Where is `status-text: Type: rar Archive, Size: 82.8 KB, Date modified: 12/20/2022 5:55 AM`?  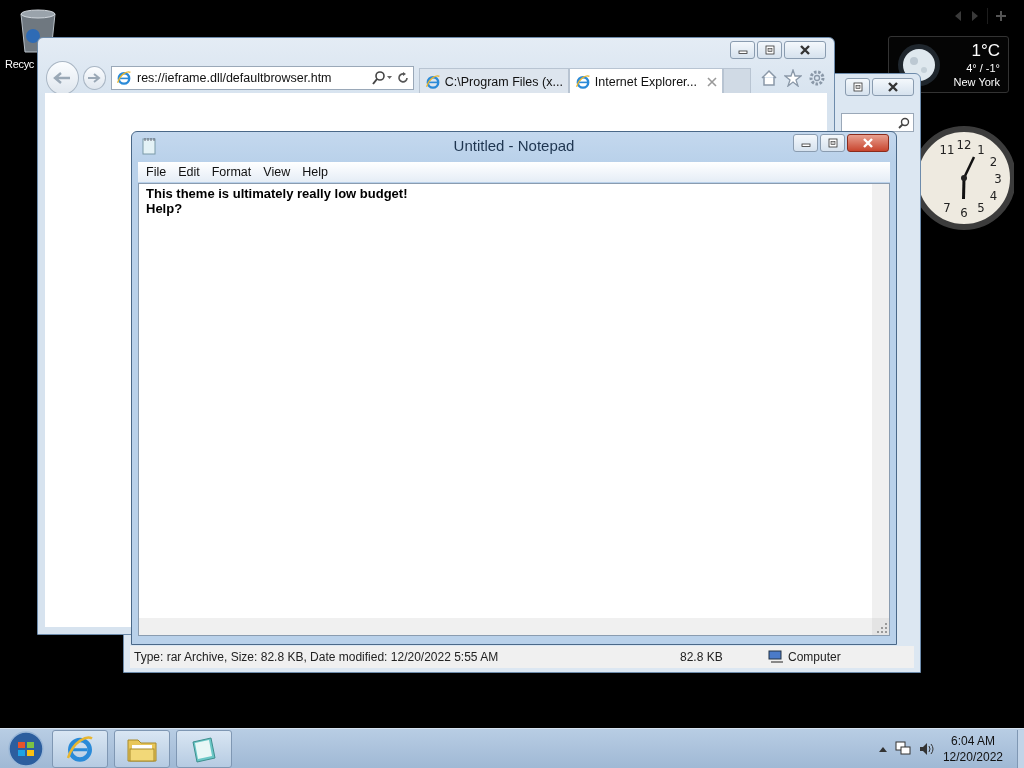
status-text: Type: rar Archive, Size: 82.8 KB, Date modified: 12/20/2022 5:55 AM is located at coordinates (317, 657).